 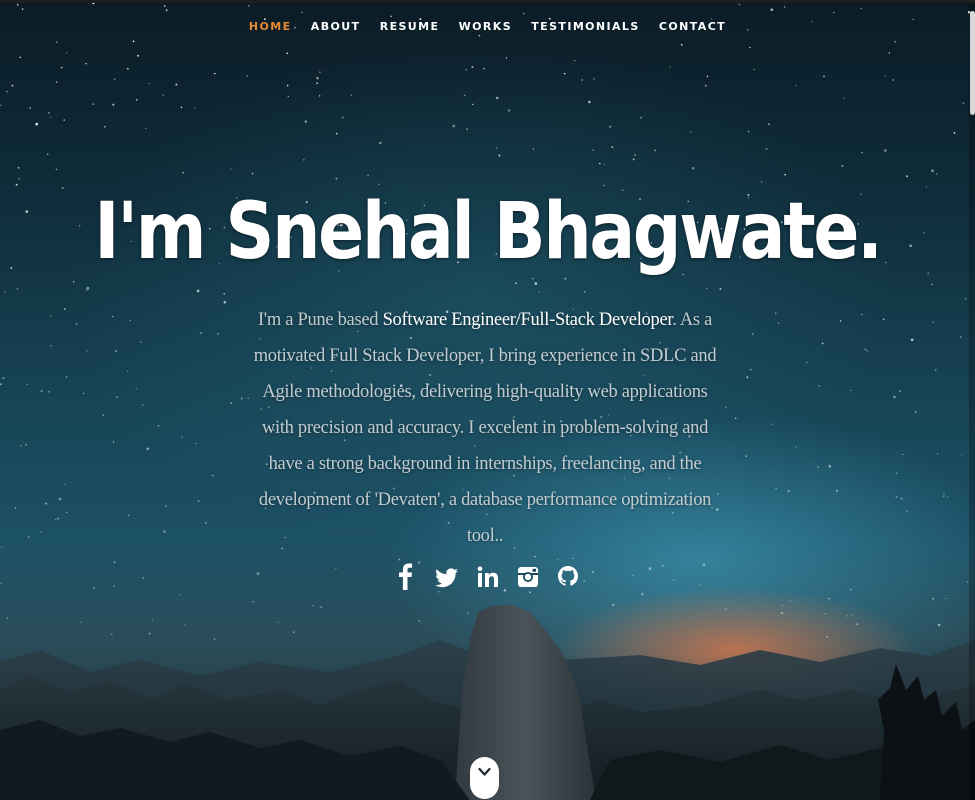 What do you see at coordinates (972, 63) in the screenshot?
I see `scrollbar-thumb` at bounding box center [972, 63].